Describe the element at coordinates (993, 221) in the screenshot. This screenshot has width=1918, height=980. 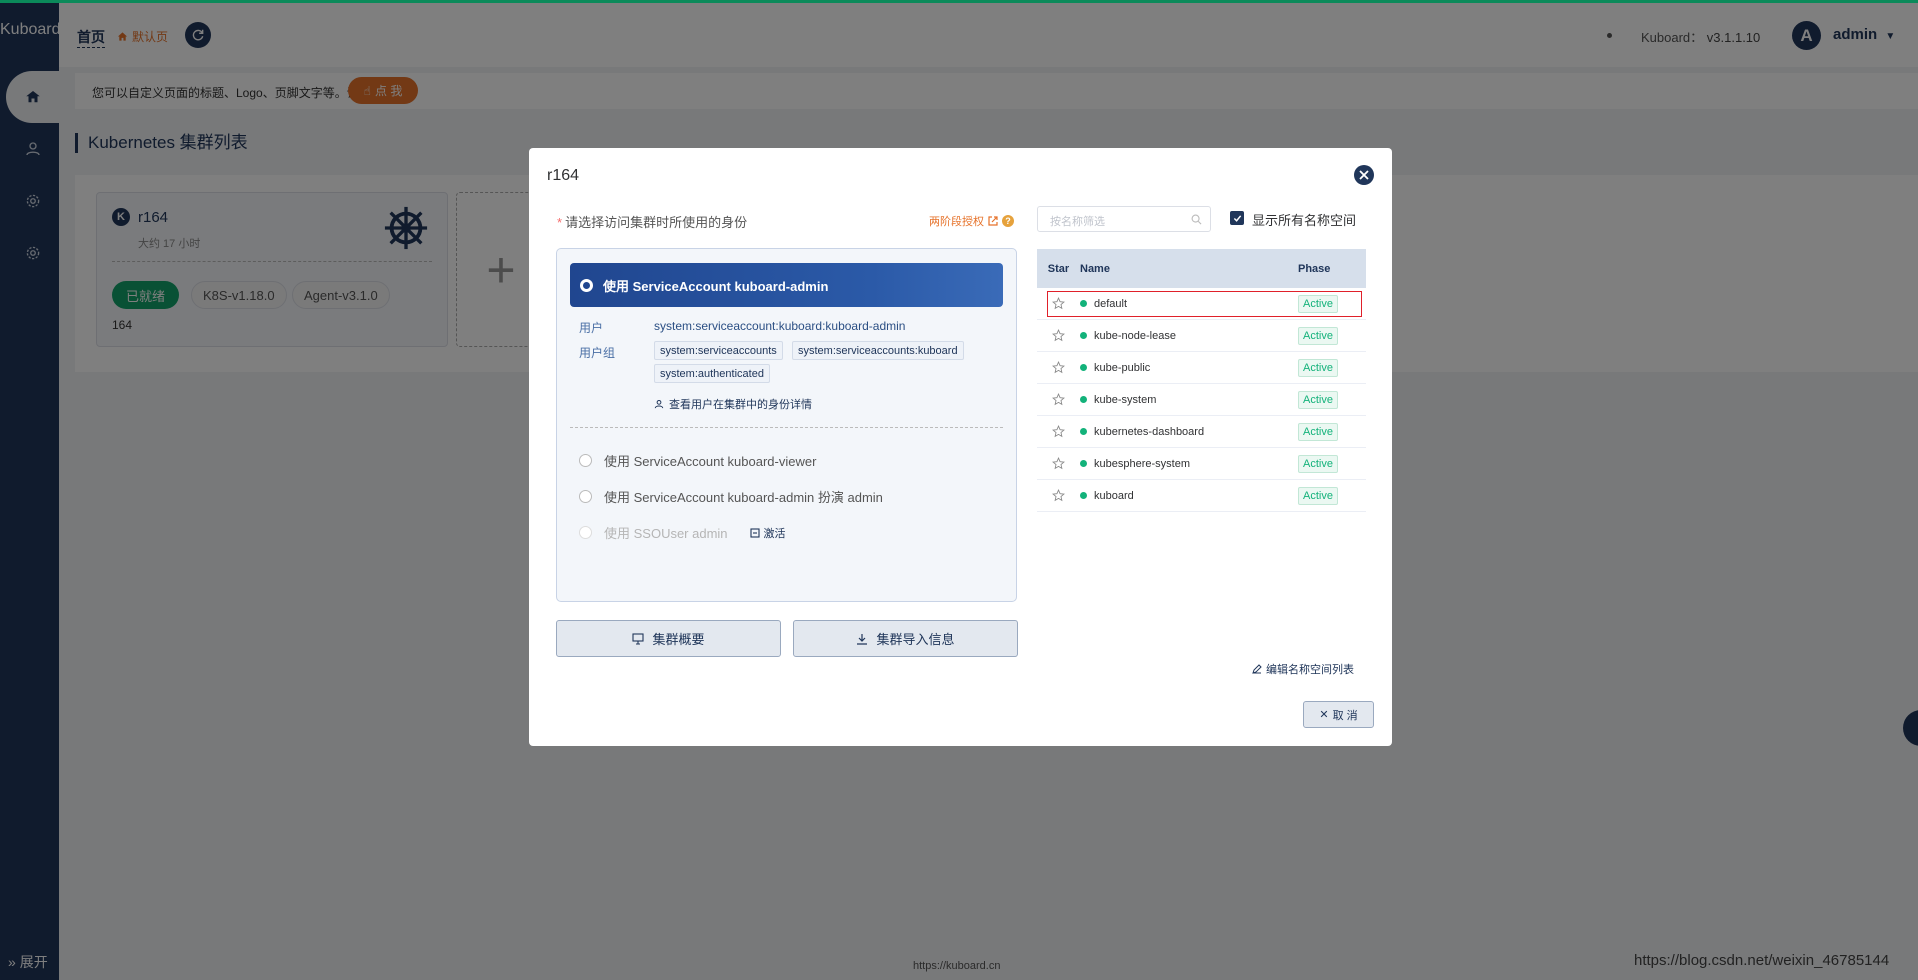
I see `external-link-icon` at that location.